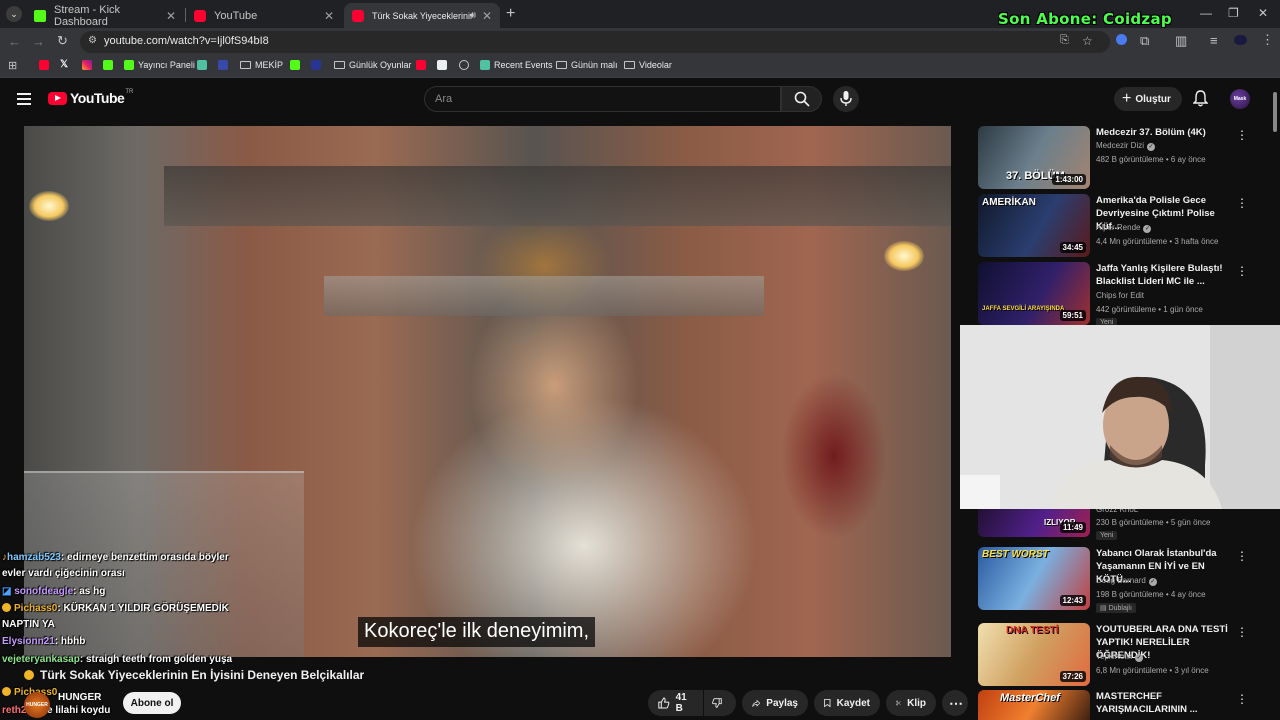 This screenshot has height=720, width=1280. Describe the element at coordinates (1200, 101) in the screenshot. I see `notifications-bell-icon` at that location.